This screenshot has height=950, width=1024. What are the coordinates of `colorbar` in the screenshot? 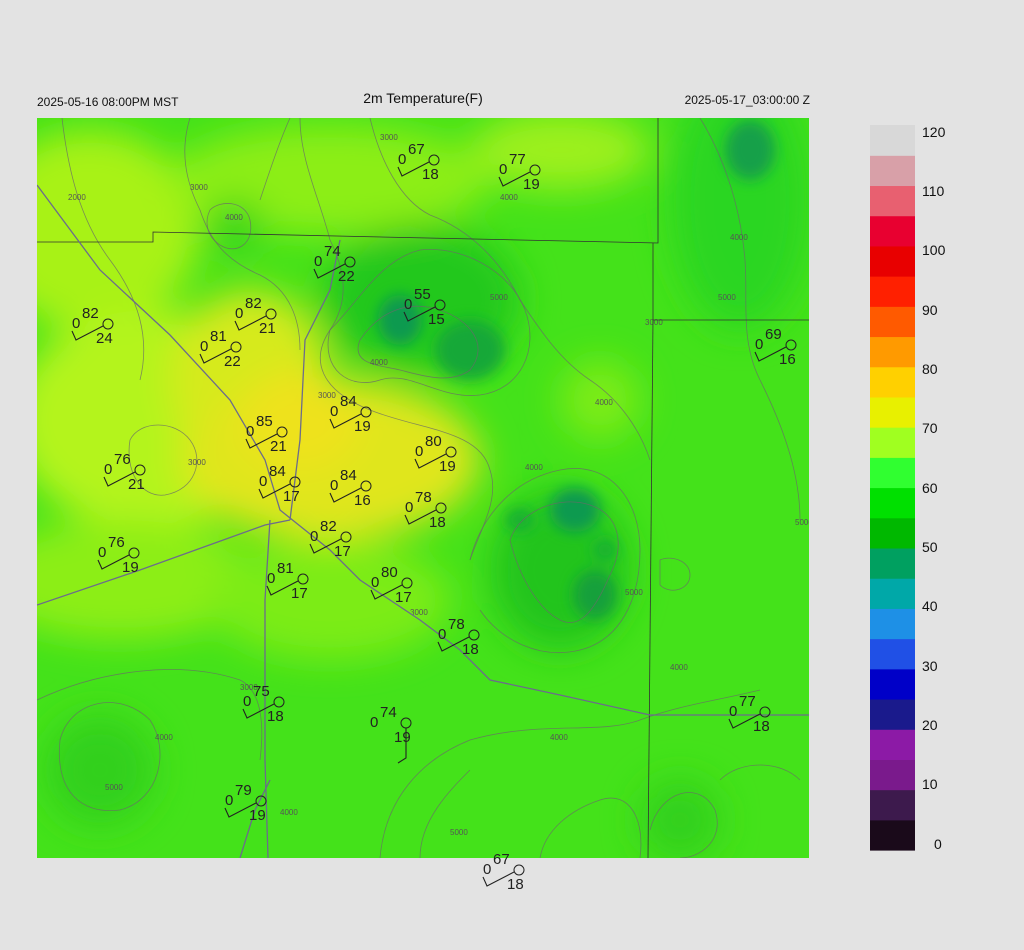 It's located at (892, 488).